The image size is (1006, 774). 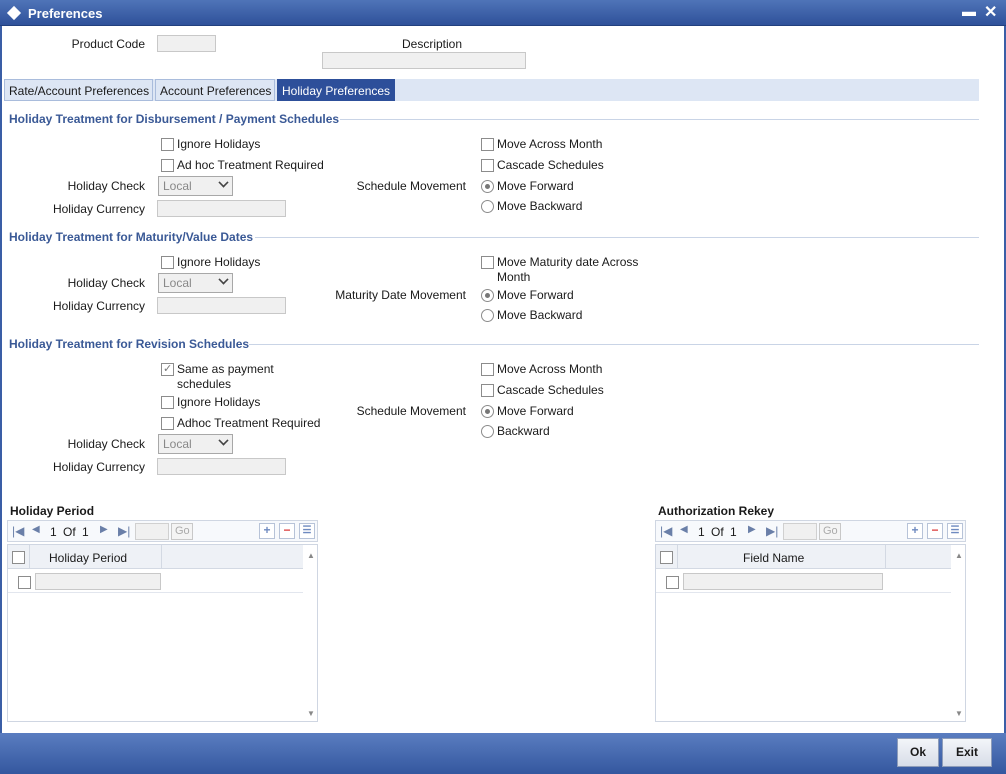 I want to click on same-as-payment-label-line2: schedules, so click(x=204, y=384).